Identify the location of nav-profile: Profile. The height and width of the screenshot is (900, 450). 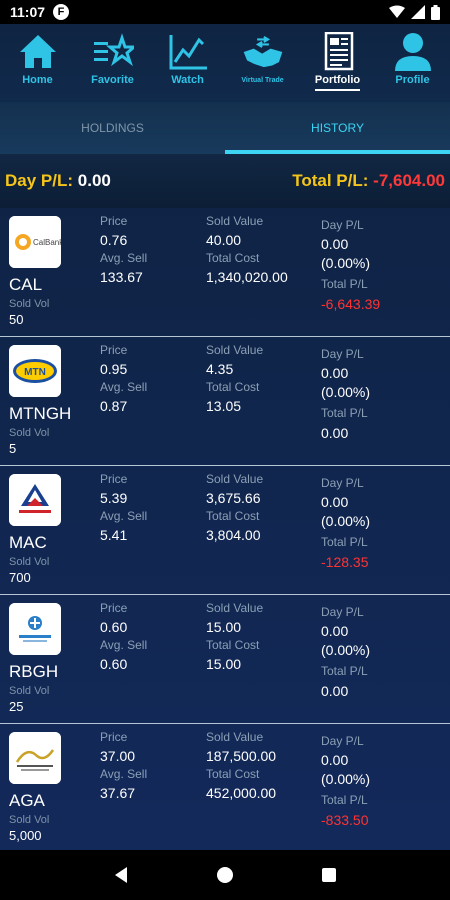
(413, 59).